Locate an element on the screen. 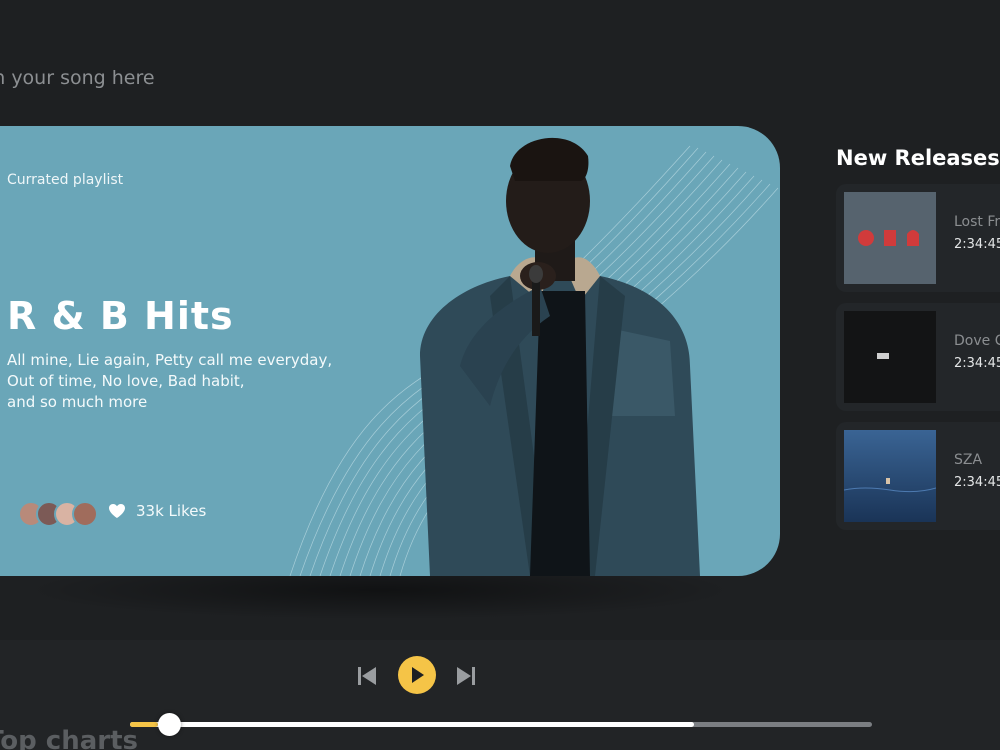 The image size is (1000, 750). skip-previous-icon is located at coordinates (367, 676).